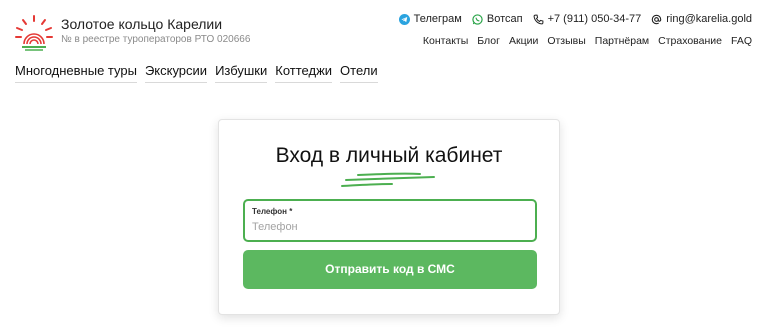 Image resolution: width=770 pixels, height=328 pixels. I want to click on topnav-item-reviews: Отзывы, so click(566, 41).